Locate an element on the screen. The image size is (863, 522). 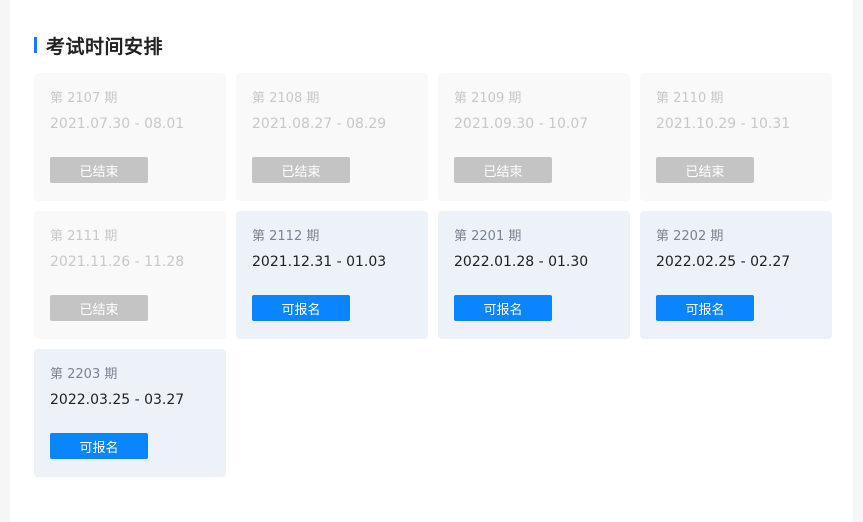
session-period: 第 2112 期 is located at coordinates (286, 236).